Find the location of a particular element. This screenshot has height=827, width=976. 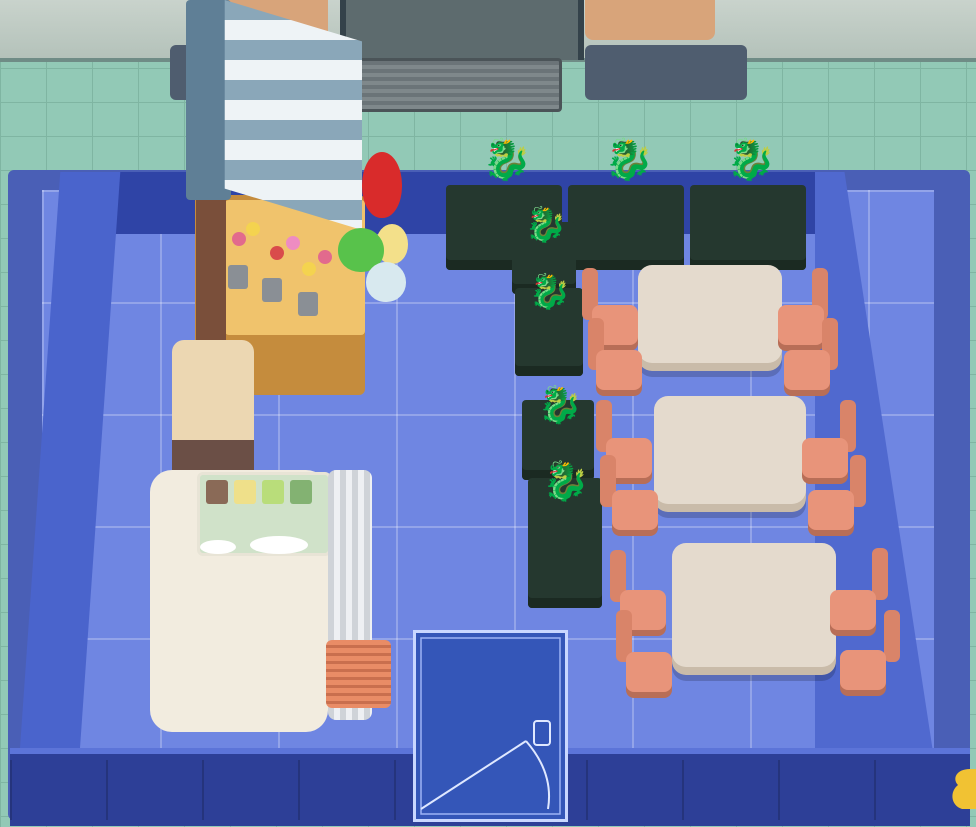

blueprint-door is located at coordinates (490, 726).